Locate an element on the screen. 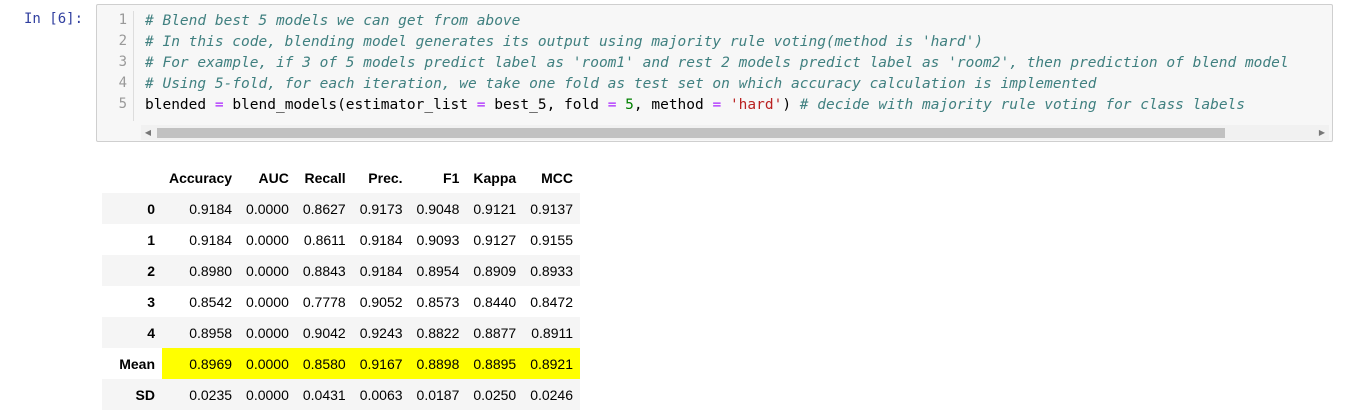 The height and width of the screenshot is (417, 1345). table-cell: 0.8611 is located at coordinates (324, 239).